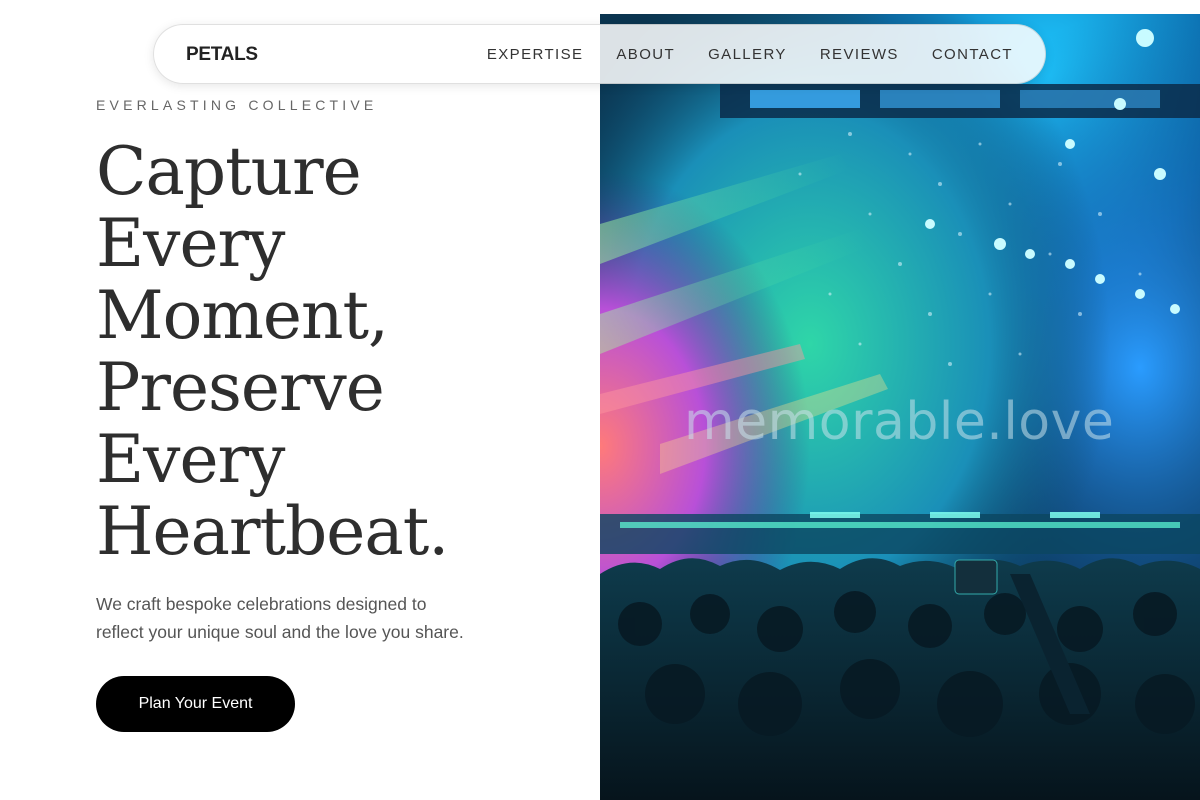 The image size is (1200, 800). I want to click on nav-links: EXPERTISE ABOUT GALLERY REVIEWS CONTACT, so click(733, 54).